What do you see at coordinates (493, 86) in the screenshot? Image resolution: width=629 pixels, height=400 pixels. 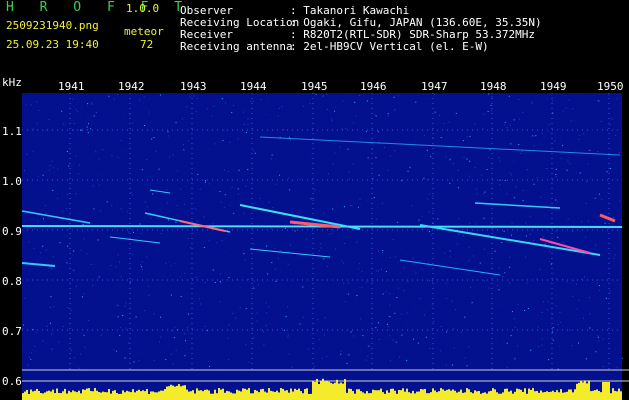 I see `x-tick-label: 1948` at bounding box center [493, 86].